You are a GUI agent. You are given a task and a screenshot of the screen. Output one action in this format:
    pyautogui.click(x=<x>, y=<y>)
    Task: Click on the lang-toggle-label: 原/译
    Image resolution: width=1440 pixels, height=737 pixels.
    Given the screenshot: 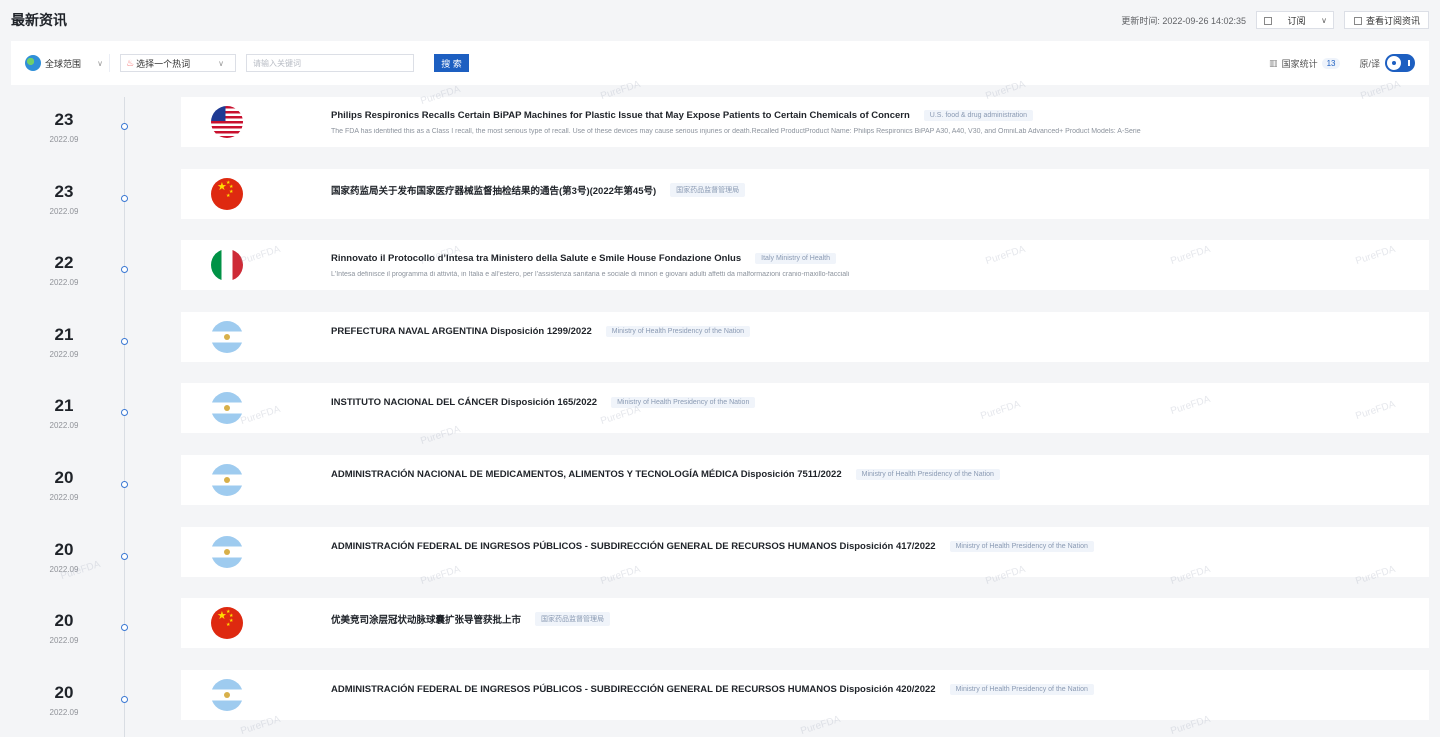 What is the action you would take?
    pyautogui.click(x=1369, y=63)
    